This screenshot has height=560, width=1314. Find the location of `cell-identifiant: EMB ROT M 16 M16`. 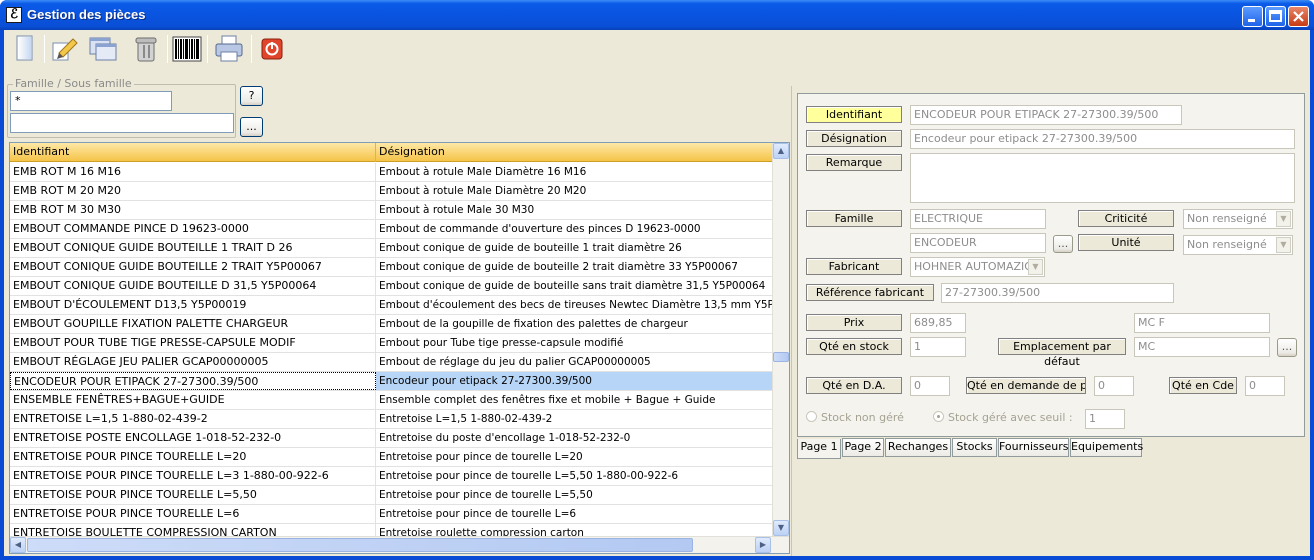

cell-identifiant: EMB ROT M 16 M16 is located at coordinates (193, 172).